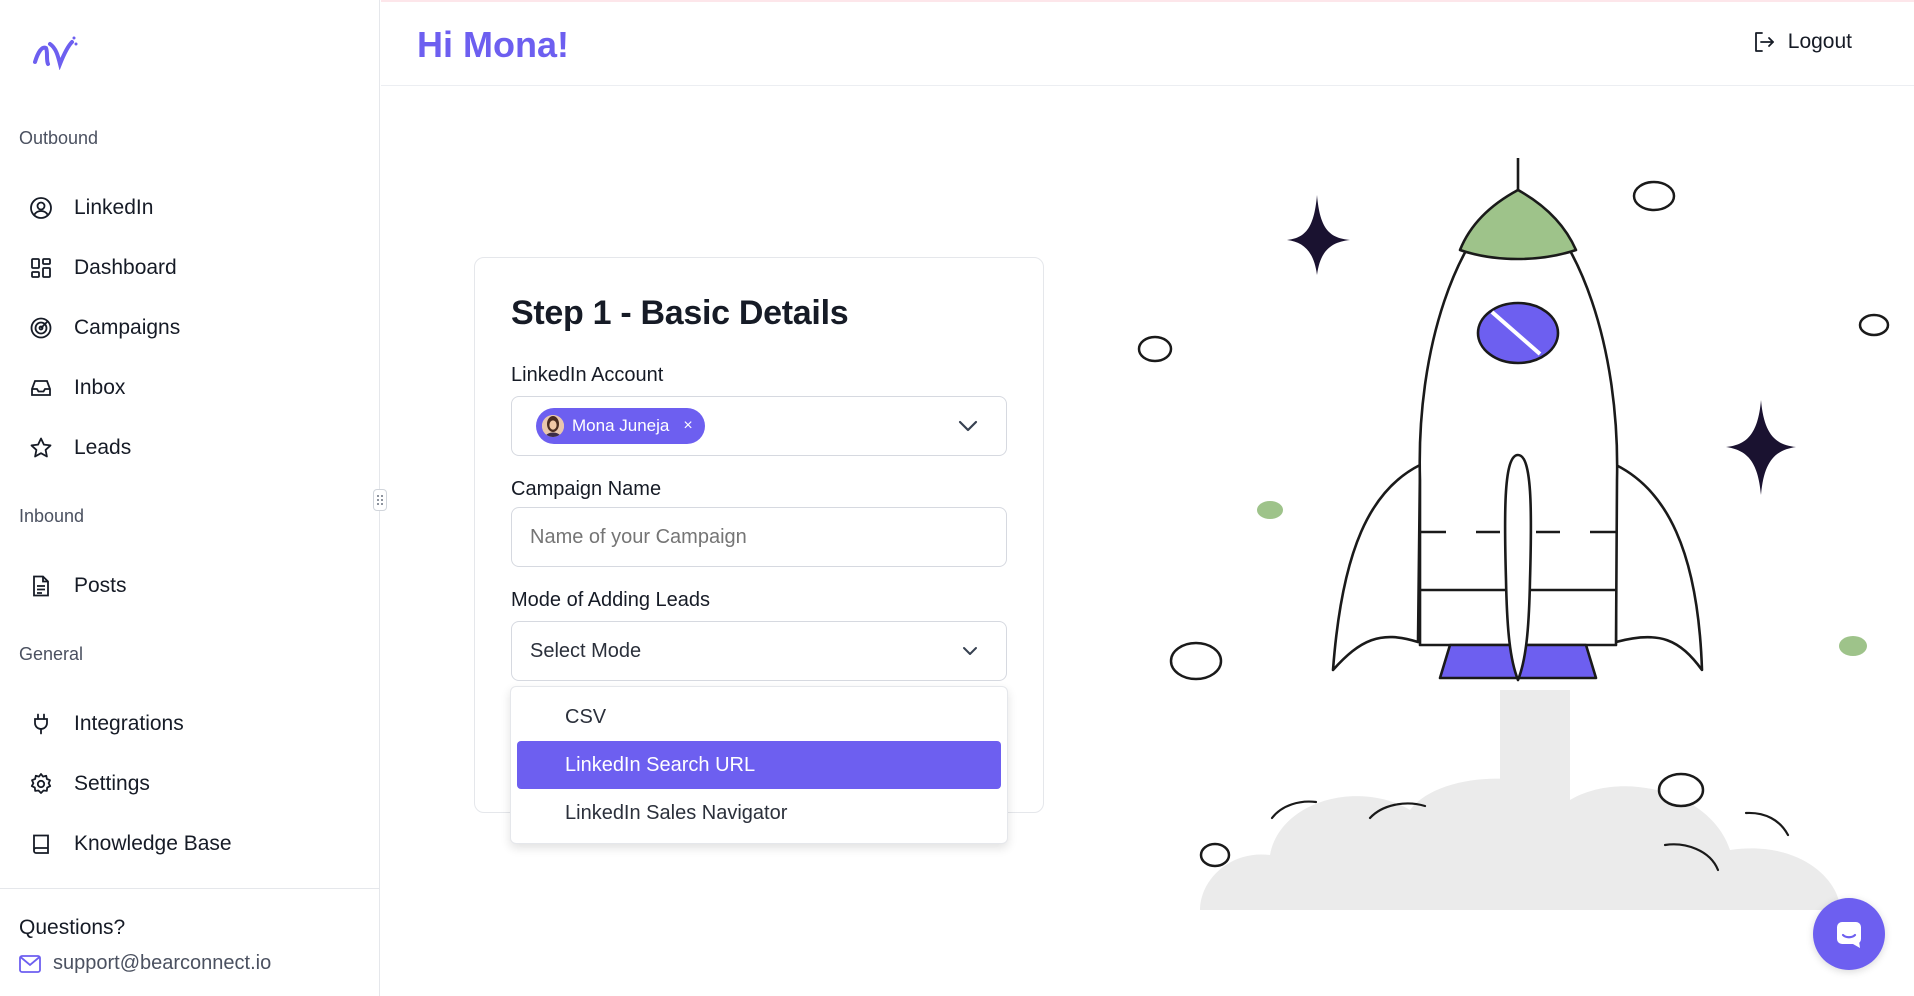  What do you see at coordinates (193, 388) in the screenshot?
I see `sidebar-item-inbox: Inbox` at bounding box center [193, 388].